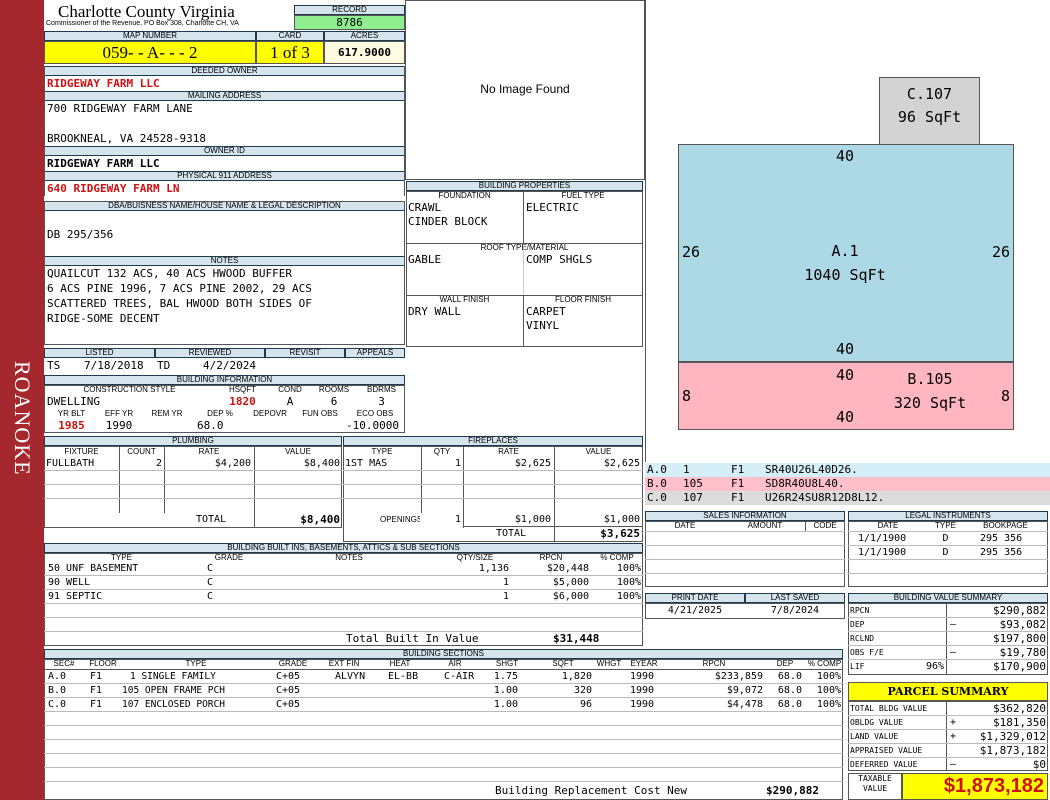 The height and width of the screenshot is (800, 1050). What do you see at coordinates (882, 552) in the screenshot?
I see `li-date-2: 1/1/1900` at bounding box center [882, 552].